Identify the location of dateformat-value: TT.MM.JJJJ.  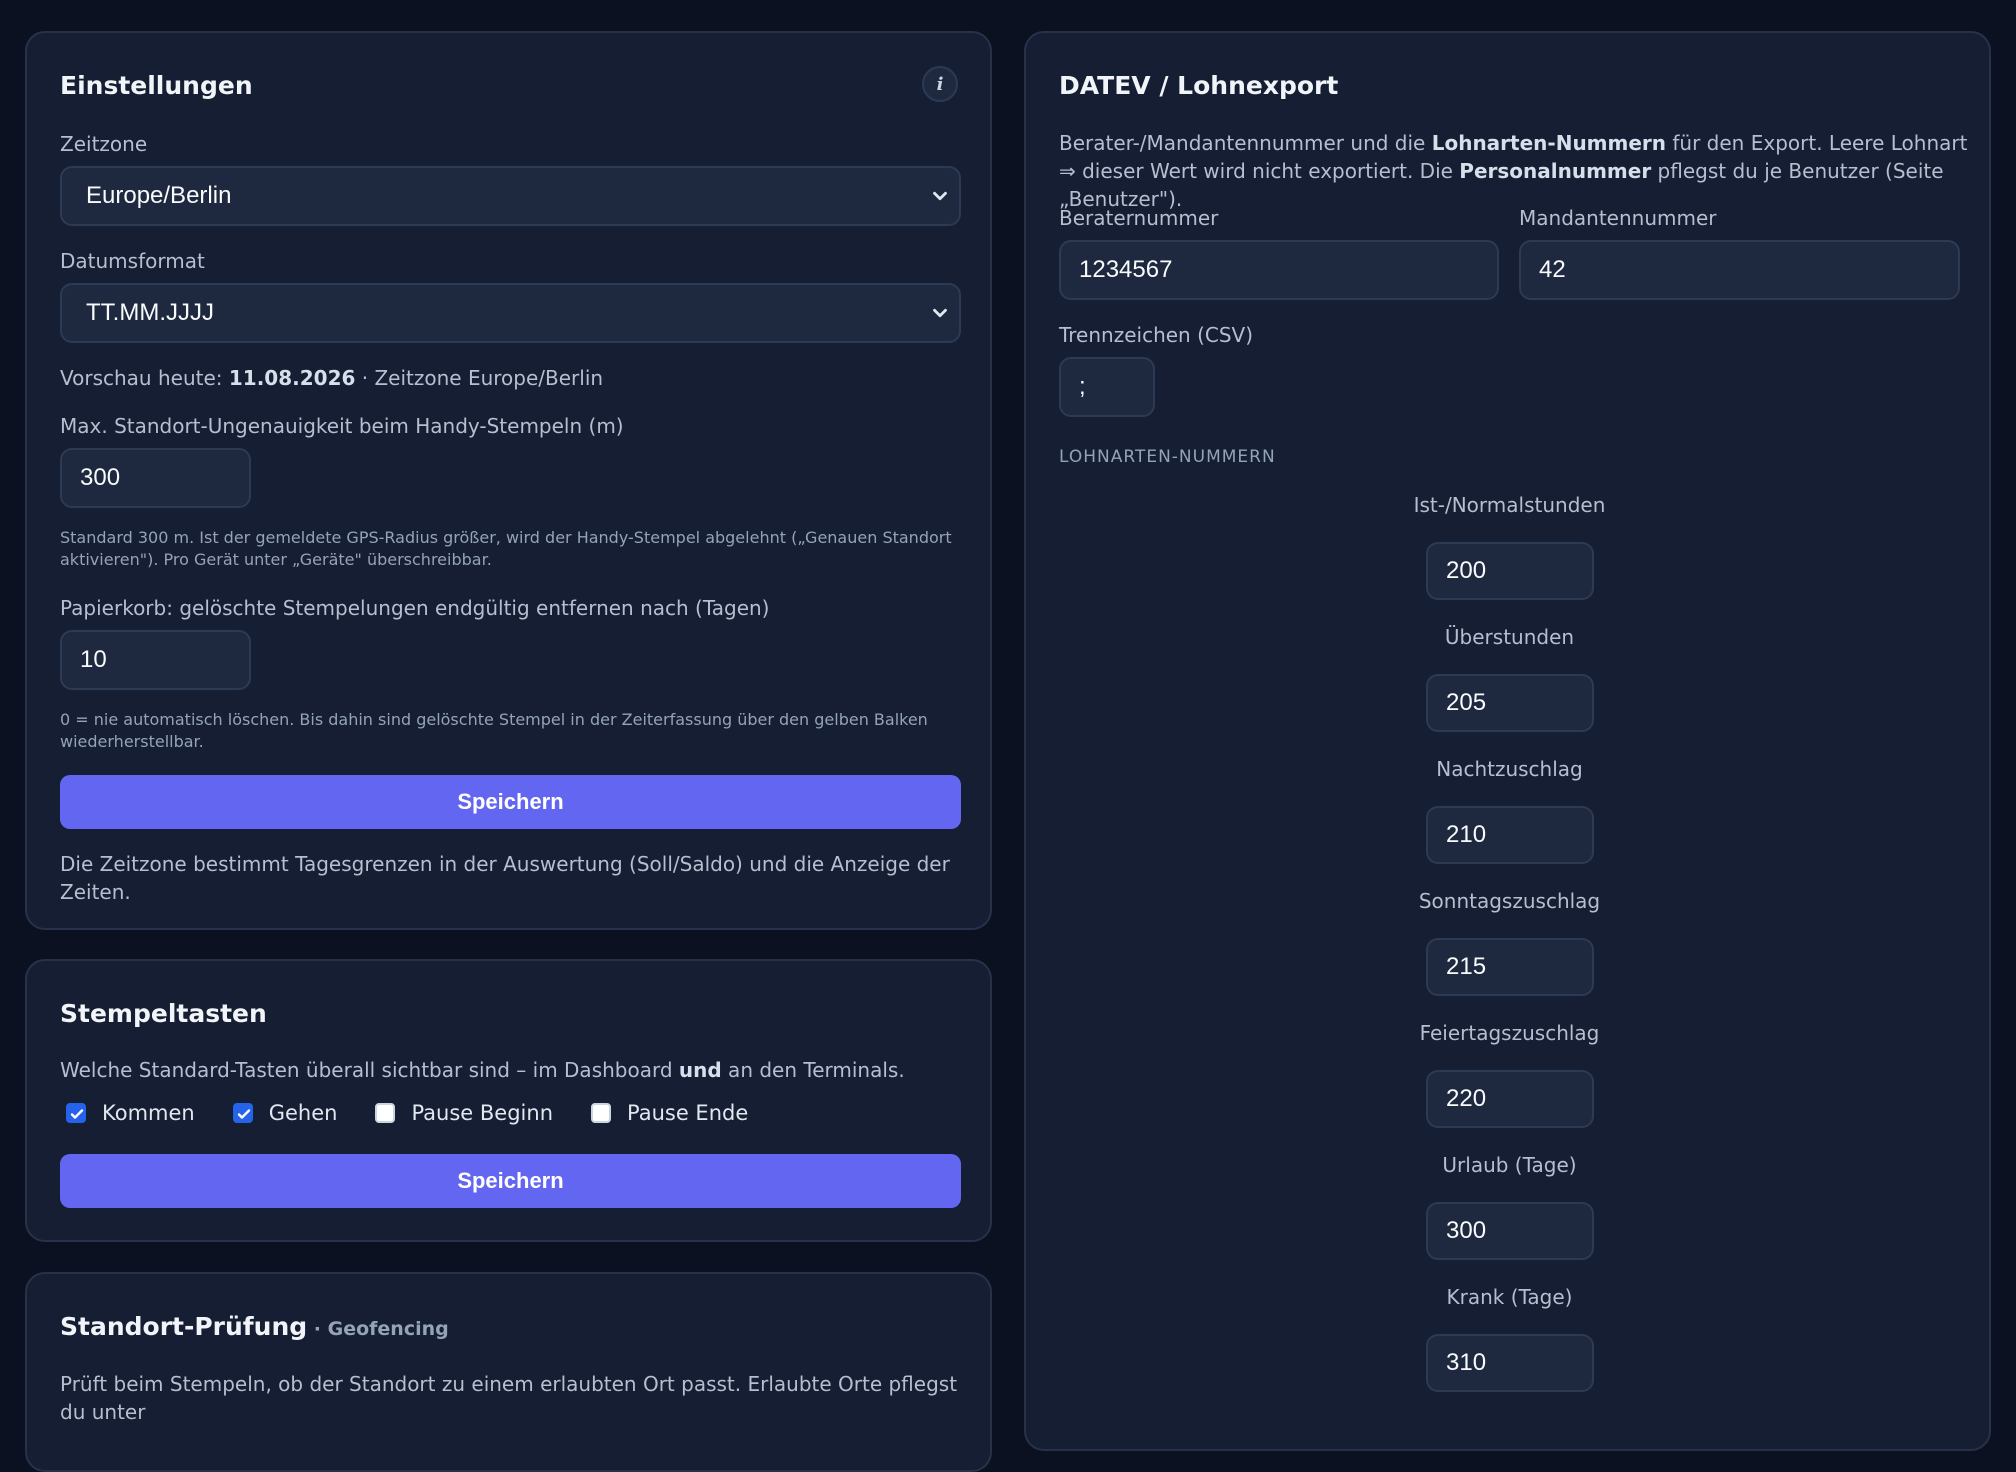
(150, 312).